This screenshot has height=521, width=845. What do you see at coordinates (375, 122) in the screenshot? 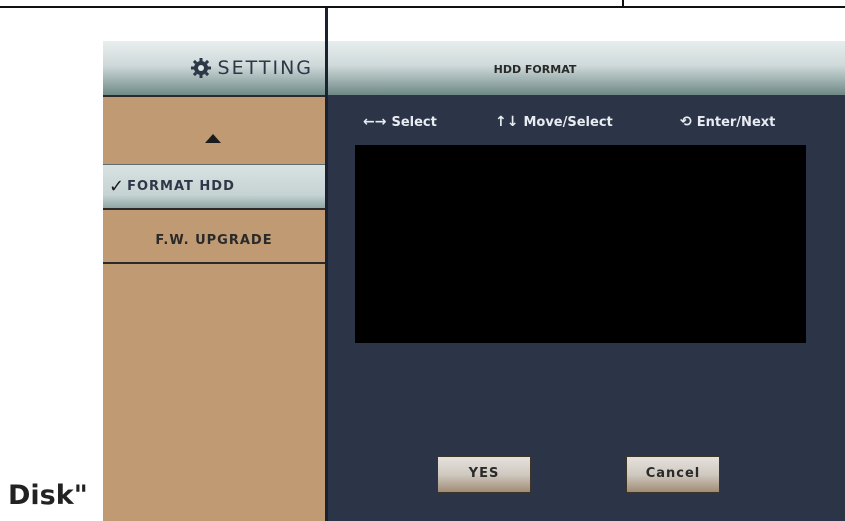
I see `left-right-arrows-icon: ←→` at bounding box center [375, 122].